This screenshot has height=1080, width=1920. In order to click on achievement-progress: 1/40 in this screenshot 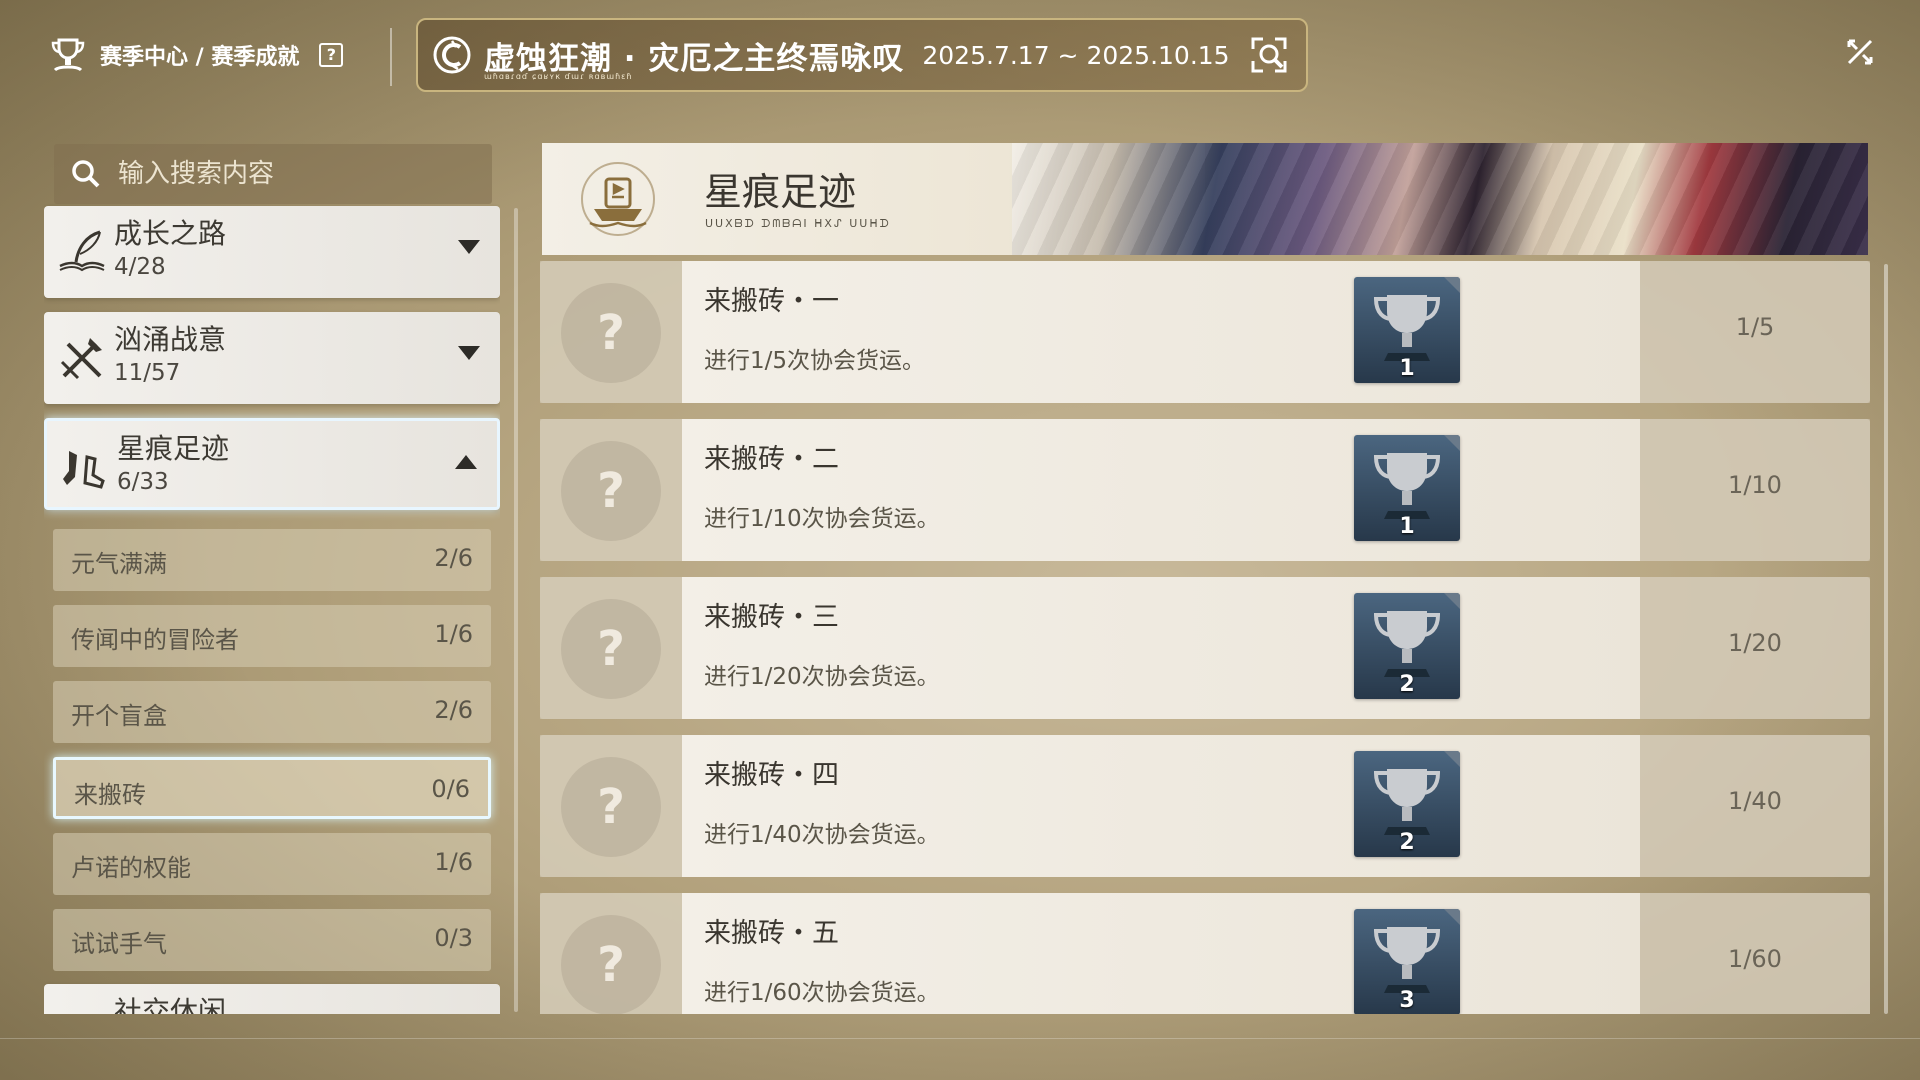, I will do `click(1755, 801)`.